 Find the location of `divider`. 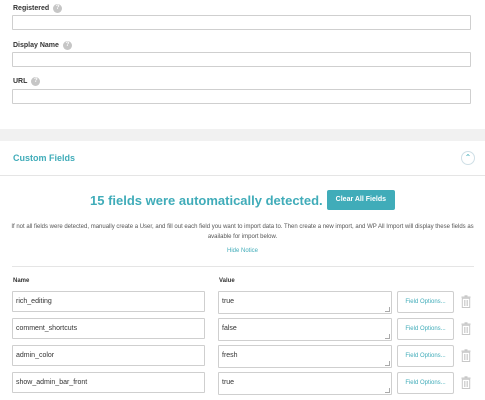

divider is located at coordinates (243, 266).